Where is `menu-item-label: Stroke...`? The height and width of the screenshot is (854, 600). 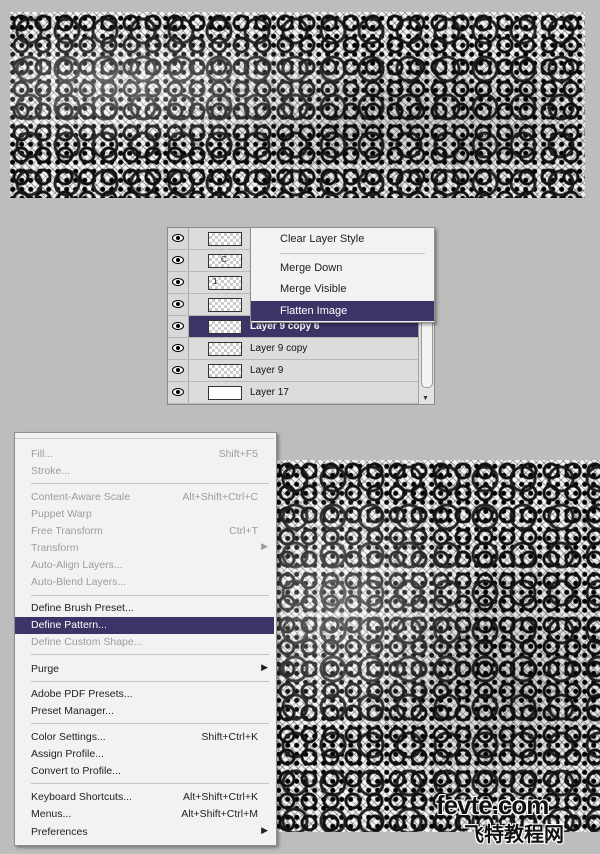
menu-item-label: Stroke... is located at coordinates (51, 471).